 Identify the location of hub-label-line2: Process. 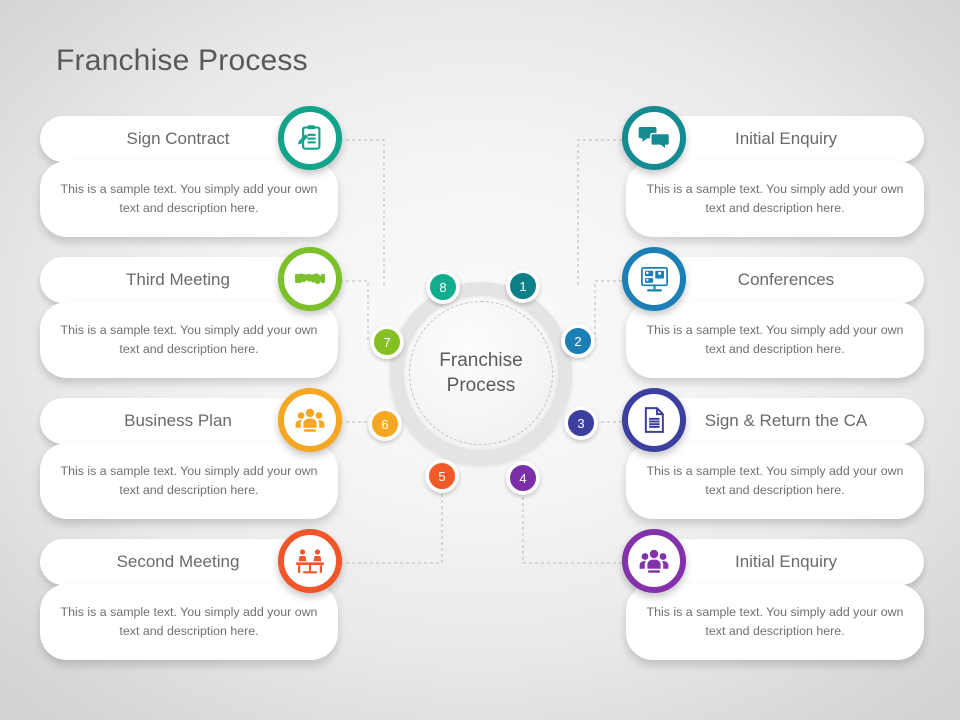
(481, 385).